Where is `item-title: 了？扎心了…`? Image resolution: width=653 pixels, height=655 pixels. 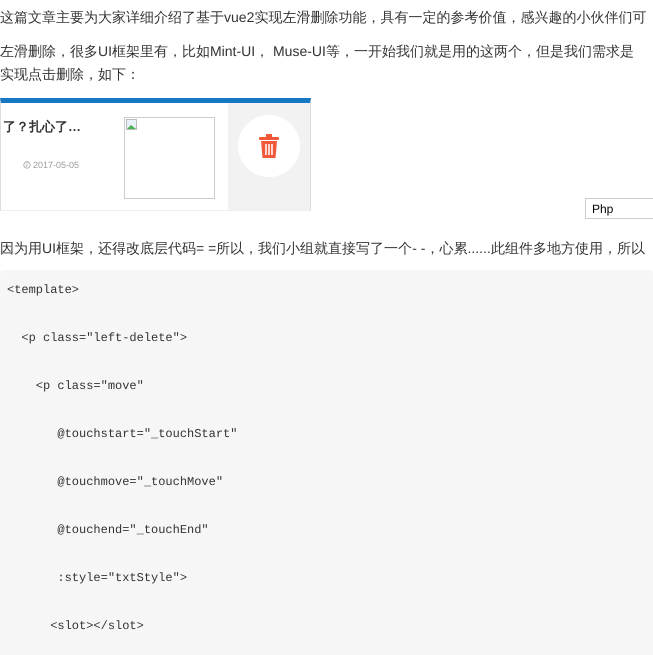
item-title: 了？扎心了… is located at coordinates (42, 127).